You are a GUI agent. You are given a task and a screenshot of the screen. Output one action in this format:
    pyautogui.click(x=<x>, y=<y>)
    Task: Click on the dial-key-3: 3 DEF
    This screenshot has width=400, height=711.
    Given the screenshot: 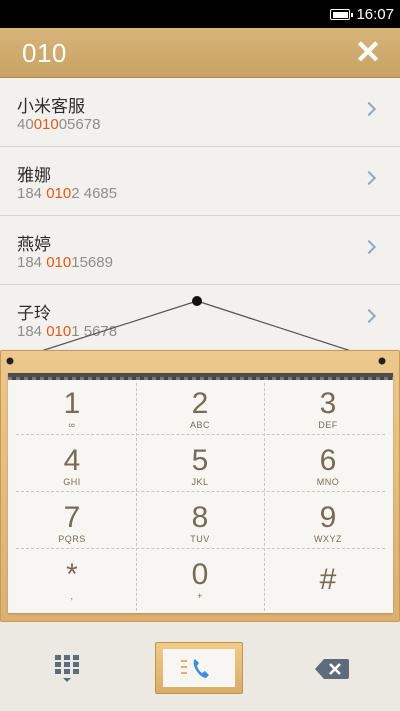 What is the action you would take?
    pyautogui.click(x=328, y=409)
    